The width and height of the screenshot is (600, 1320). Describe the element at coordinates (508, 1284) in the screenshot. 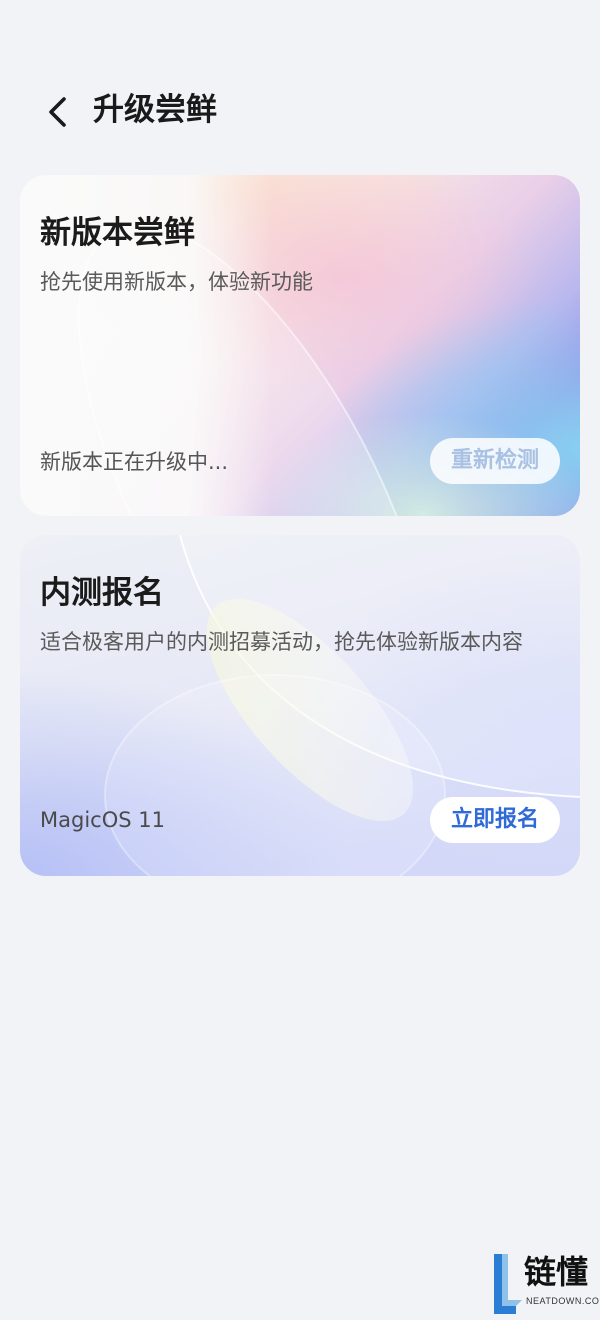

I see `l-logo-icon` at that location.